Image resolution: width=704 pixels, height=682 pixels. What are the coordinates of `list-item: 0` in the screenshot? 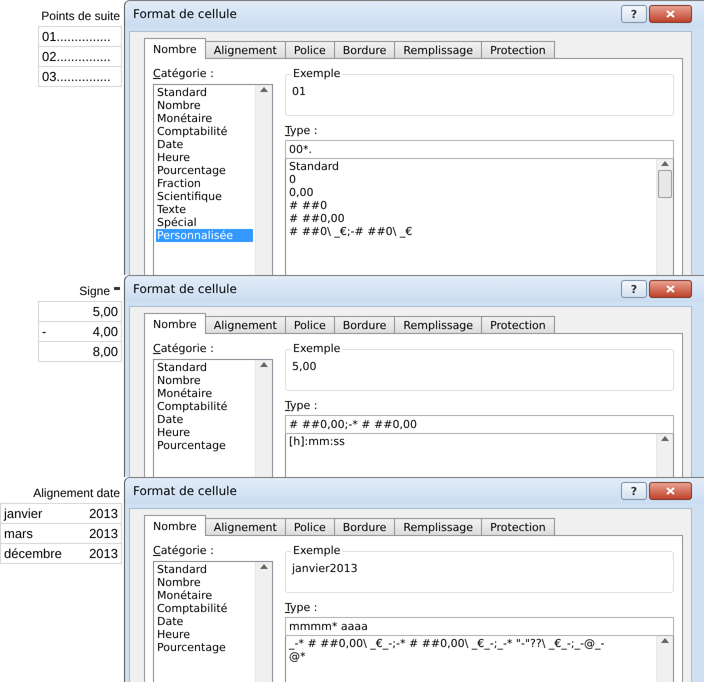 It's located at (471, 179).